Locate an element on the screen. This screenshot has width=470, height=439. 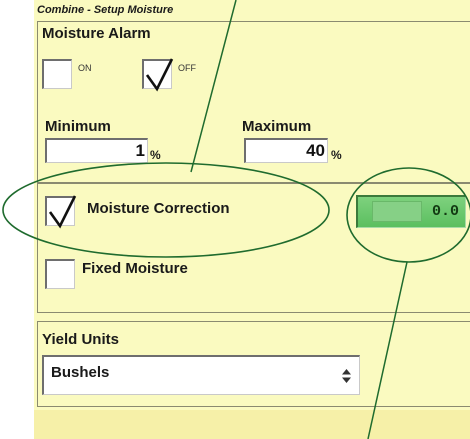
window-title: Combine - Setup Moisture is located at coordinates (105, 10).